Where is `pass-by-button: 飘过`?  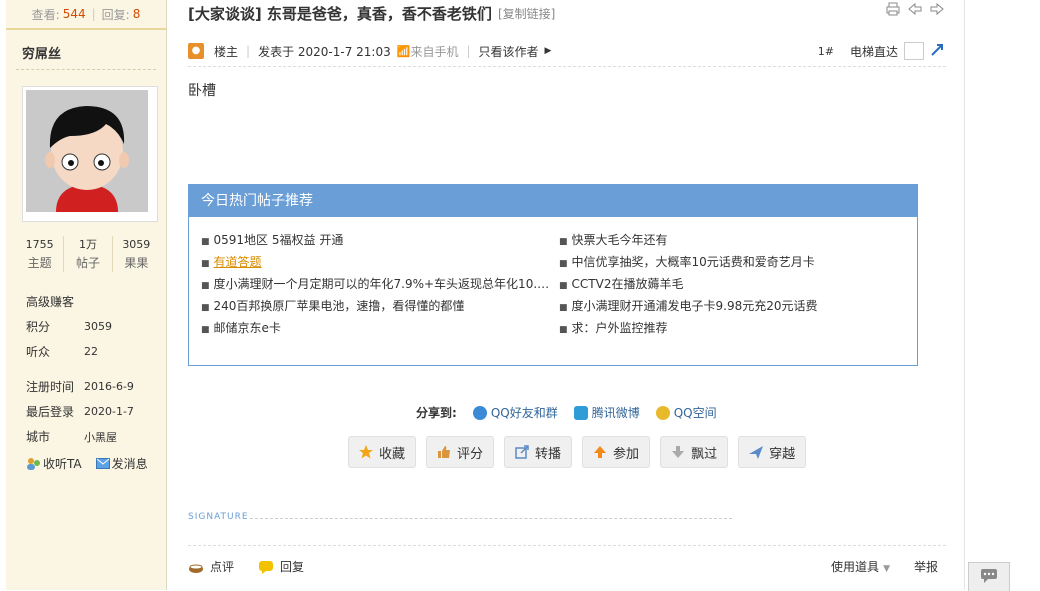
pass-by-button: 飘过 is located at coordinates (694, 452).